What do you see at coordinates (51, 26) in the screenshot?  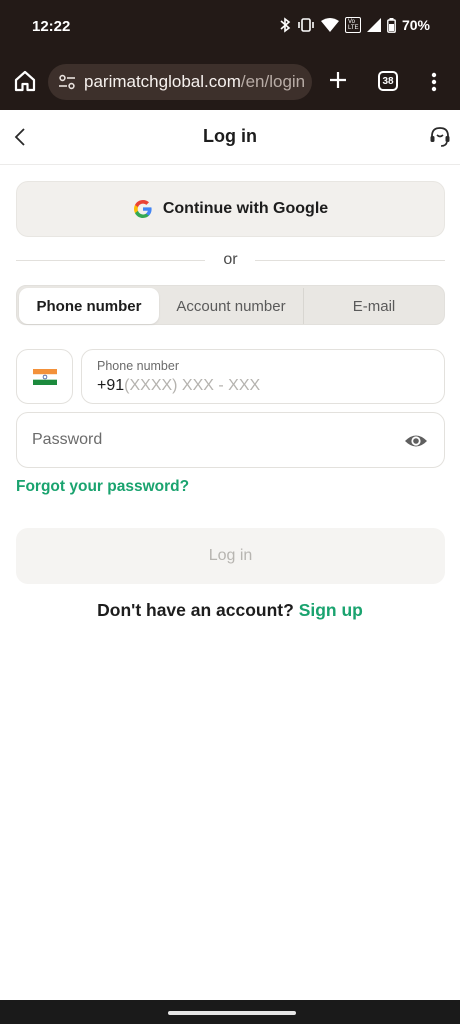 I see `status-time: 12:22` at bounding box center [51, 26].